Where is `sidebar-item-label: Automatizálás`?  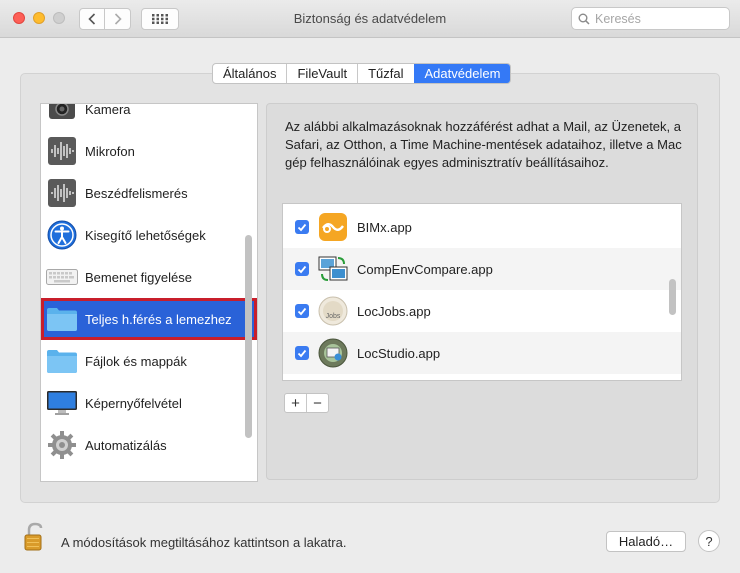 sidebar-item-label: Automatizálás is located at coordinates (126, 445).